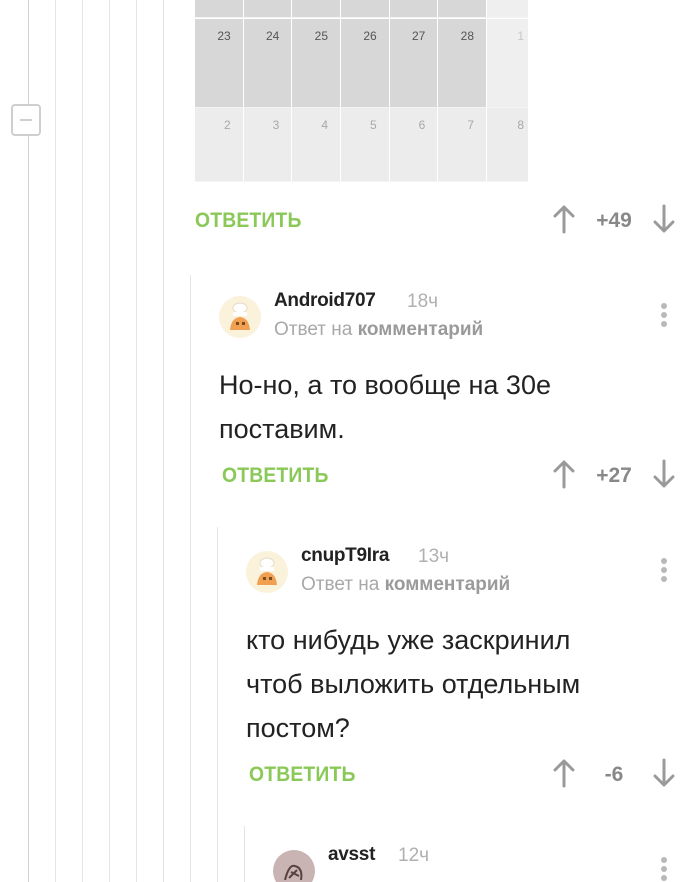 The height and width of the screenshot is (882, 700). I want to click on calendar-row: 2 3 4 5 6 7 8, so click(362, 145).